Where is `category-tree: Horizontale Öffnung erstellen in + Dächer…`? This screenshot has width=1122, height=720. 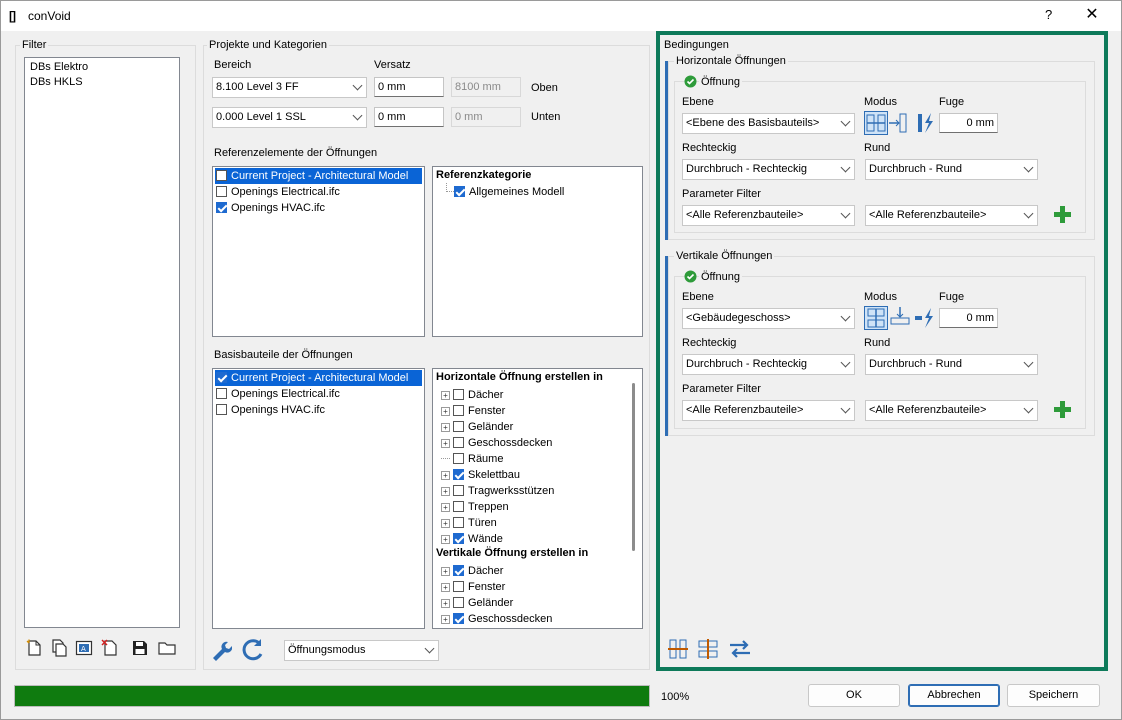 category-tree: Horizontale Öffnung erstellen in + Dächer… is located at coordinates (537, 498).